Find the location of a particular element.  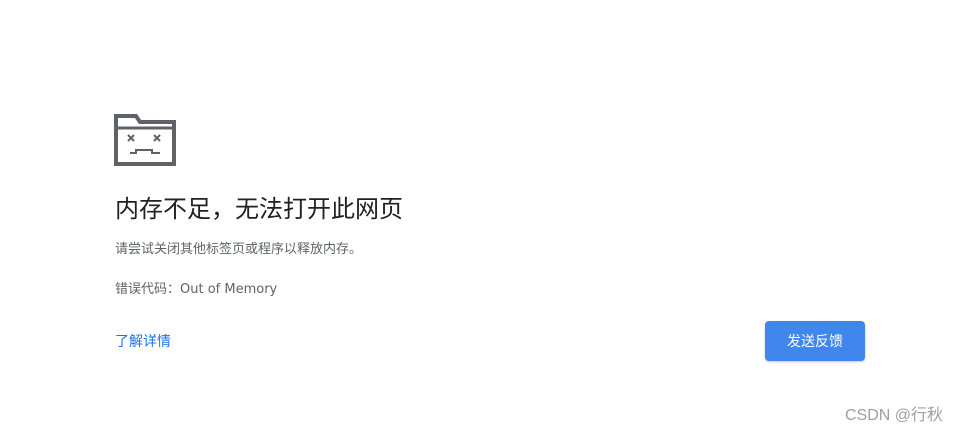

sad-folder-icon is located at coordinates (145, 140).